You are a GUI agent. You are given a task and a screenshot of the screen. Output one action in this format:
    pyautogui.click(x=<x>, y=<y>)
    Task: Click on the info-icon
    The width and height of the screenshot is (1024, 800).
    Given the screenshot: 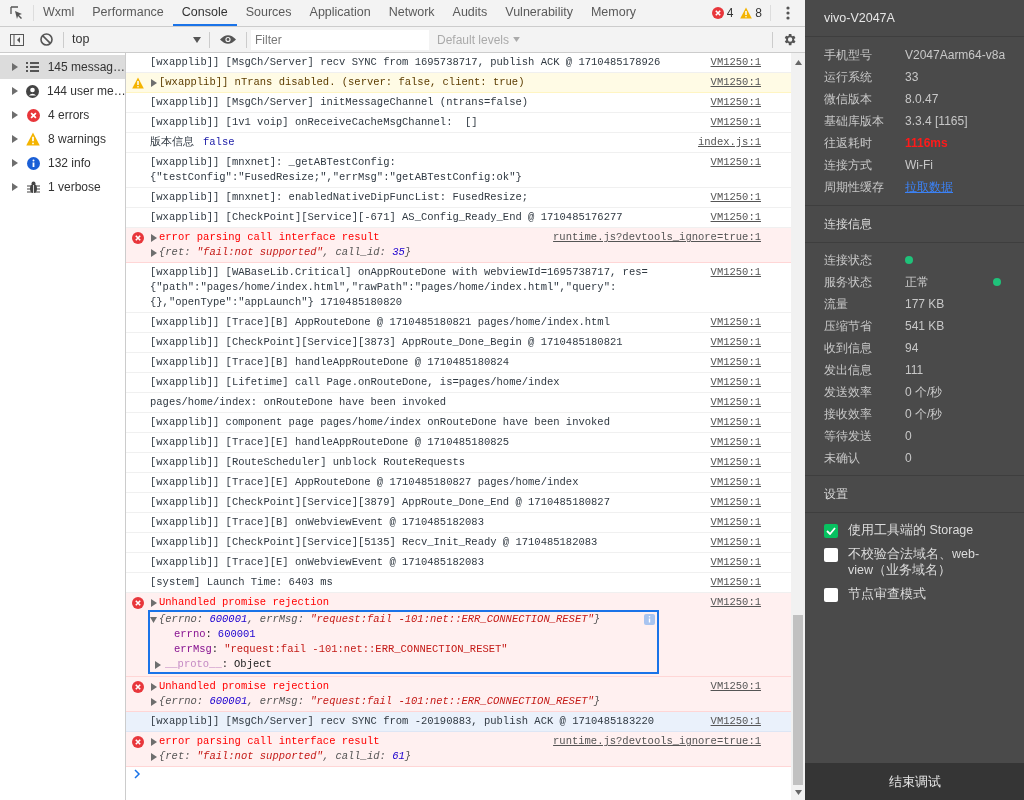 What is the action you would take?
    pyautogui.click(x=649, y=619)
    